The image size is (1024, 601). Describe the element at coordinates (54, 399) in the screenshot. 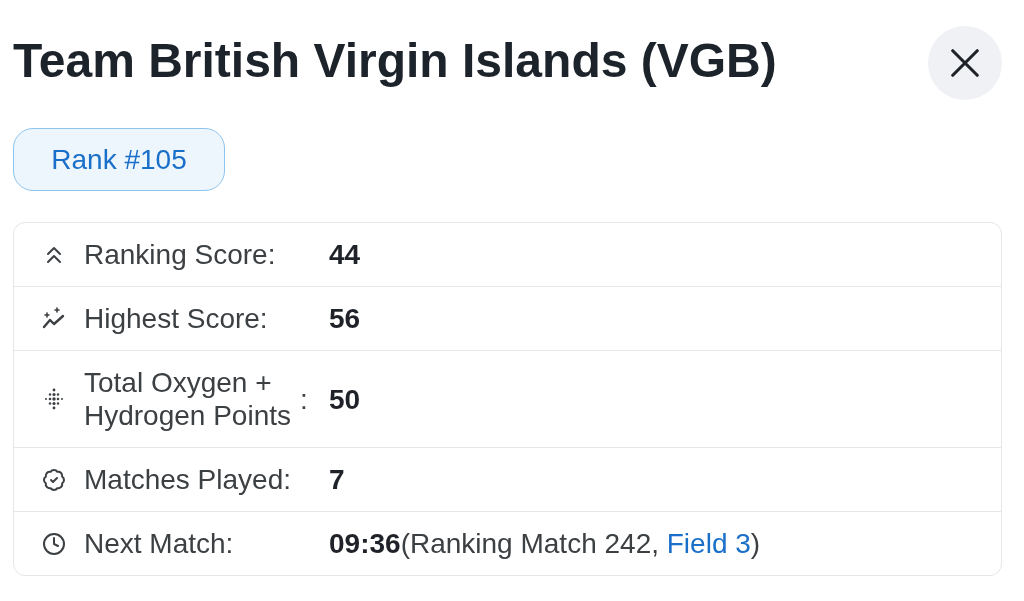

I see `dot-grid-icon` at that location.